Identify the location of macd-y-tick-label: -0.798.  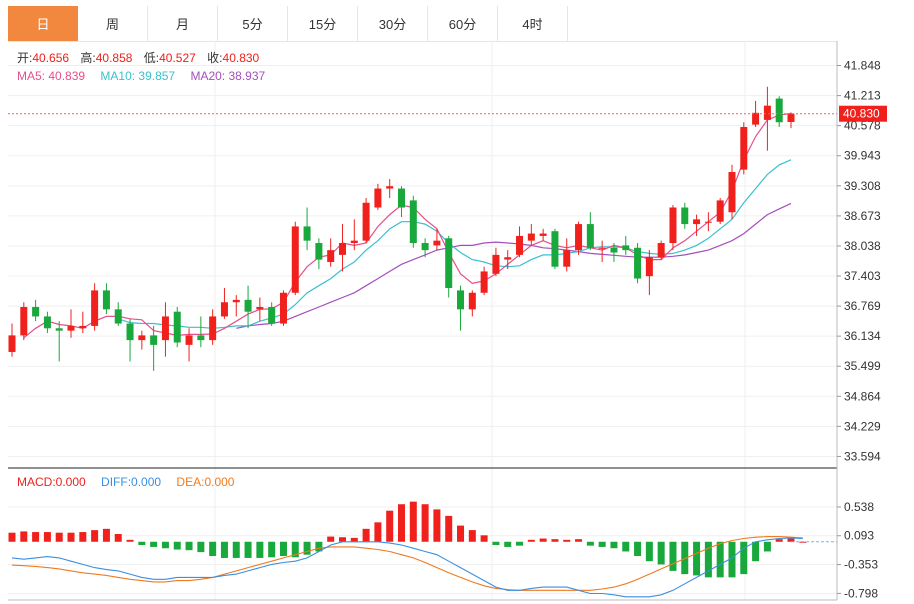
(861, 593).